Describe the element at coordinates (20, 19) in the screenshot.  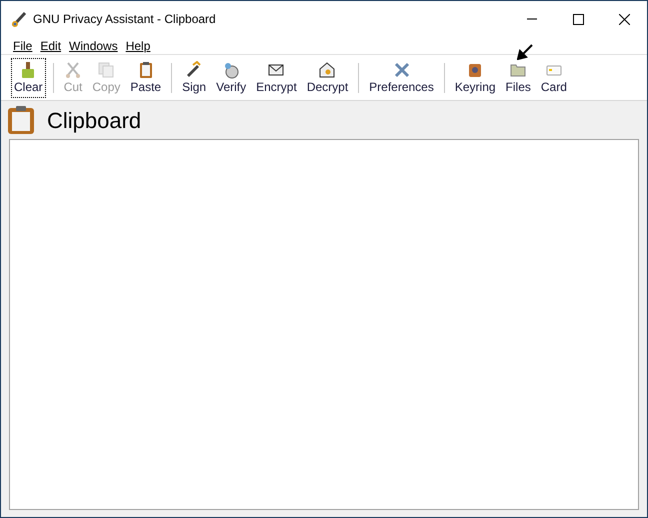
I see `app-icon` at that location.